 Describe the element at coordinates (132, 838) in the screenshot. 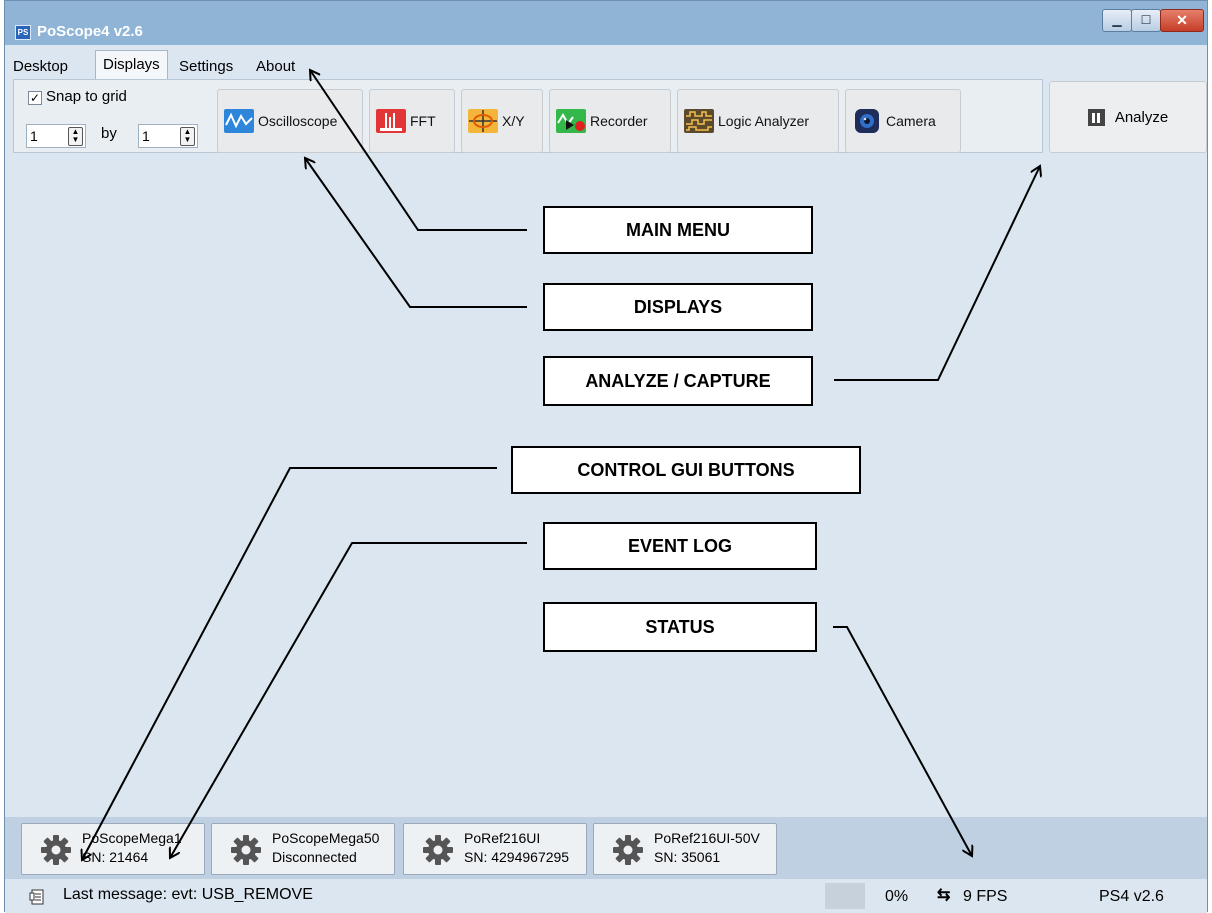

I see `device-name: PoScopeMega1` at that location.